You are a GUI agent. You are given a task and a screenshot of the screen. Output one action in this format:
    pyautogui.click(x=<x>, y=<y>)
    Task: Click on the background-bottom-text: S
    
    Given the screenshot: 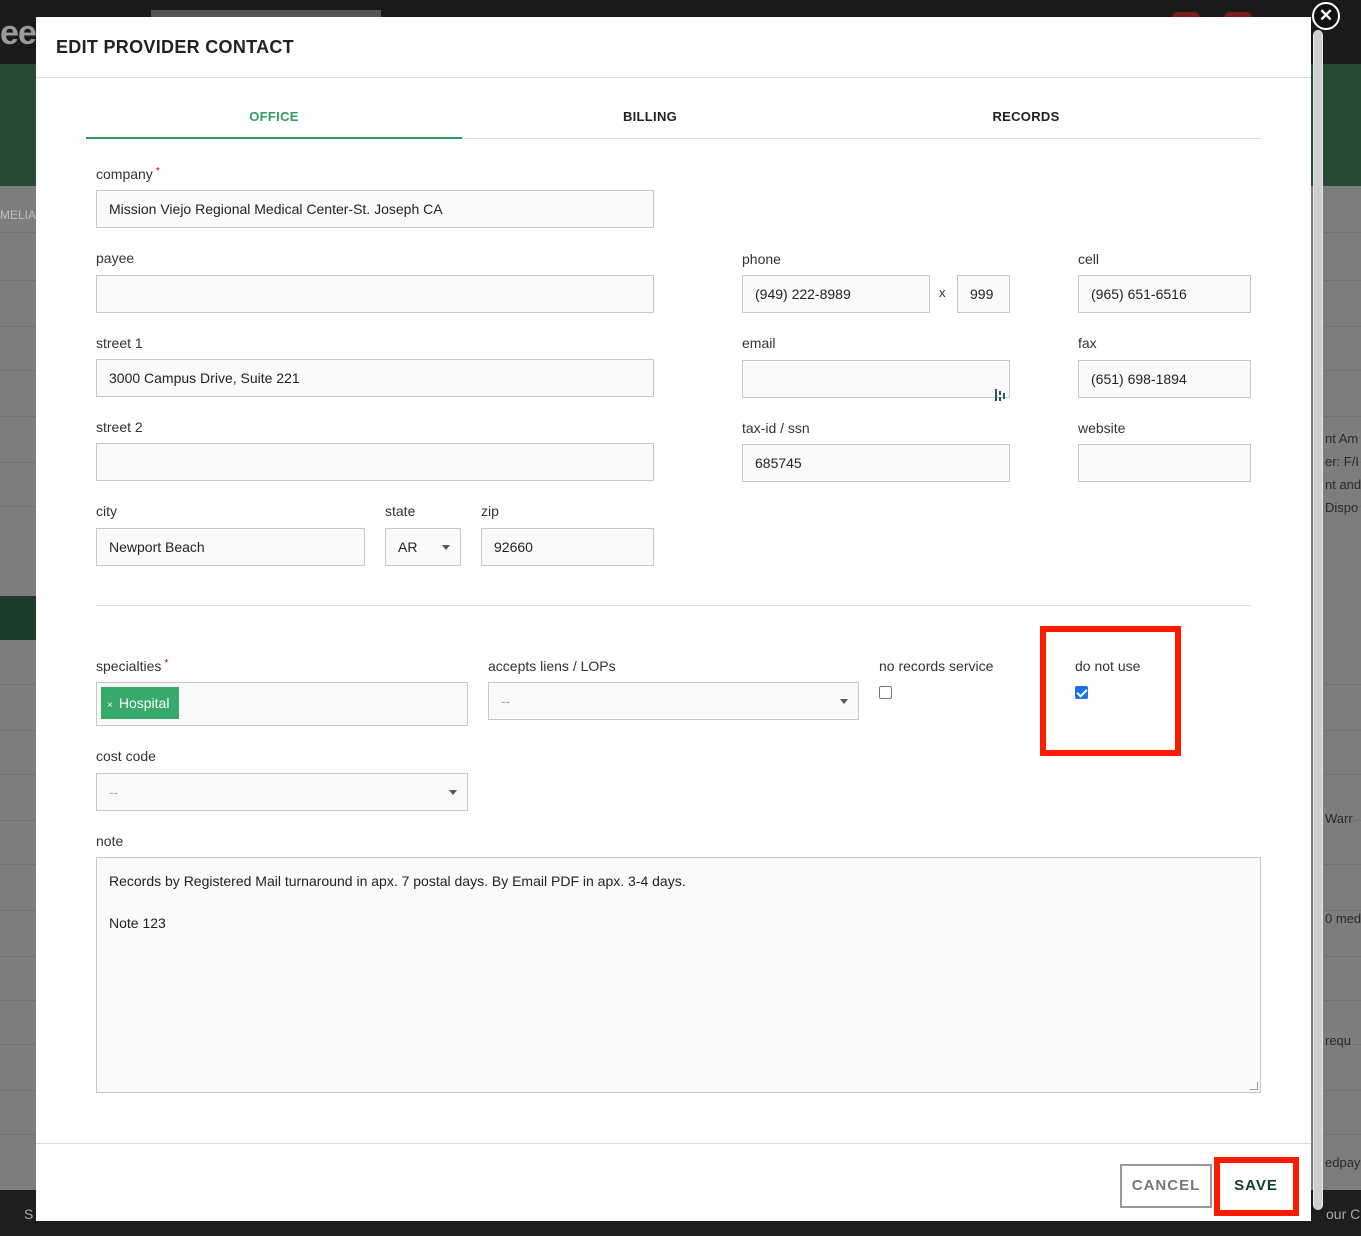 What is the action you would take?
    pyautogui.click(x=29, y=1214)
    